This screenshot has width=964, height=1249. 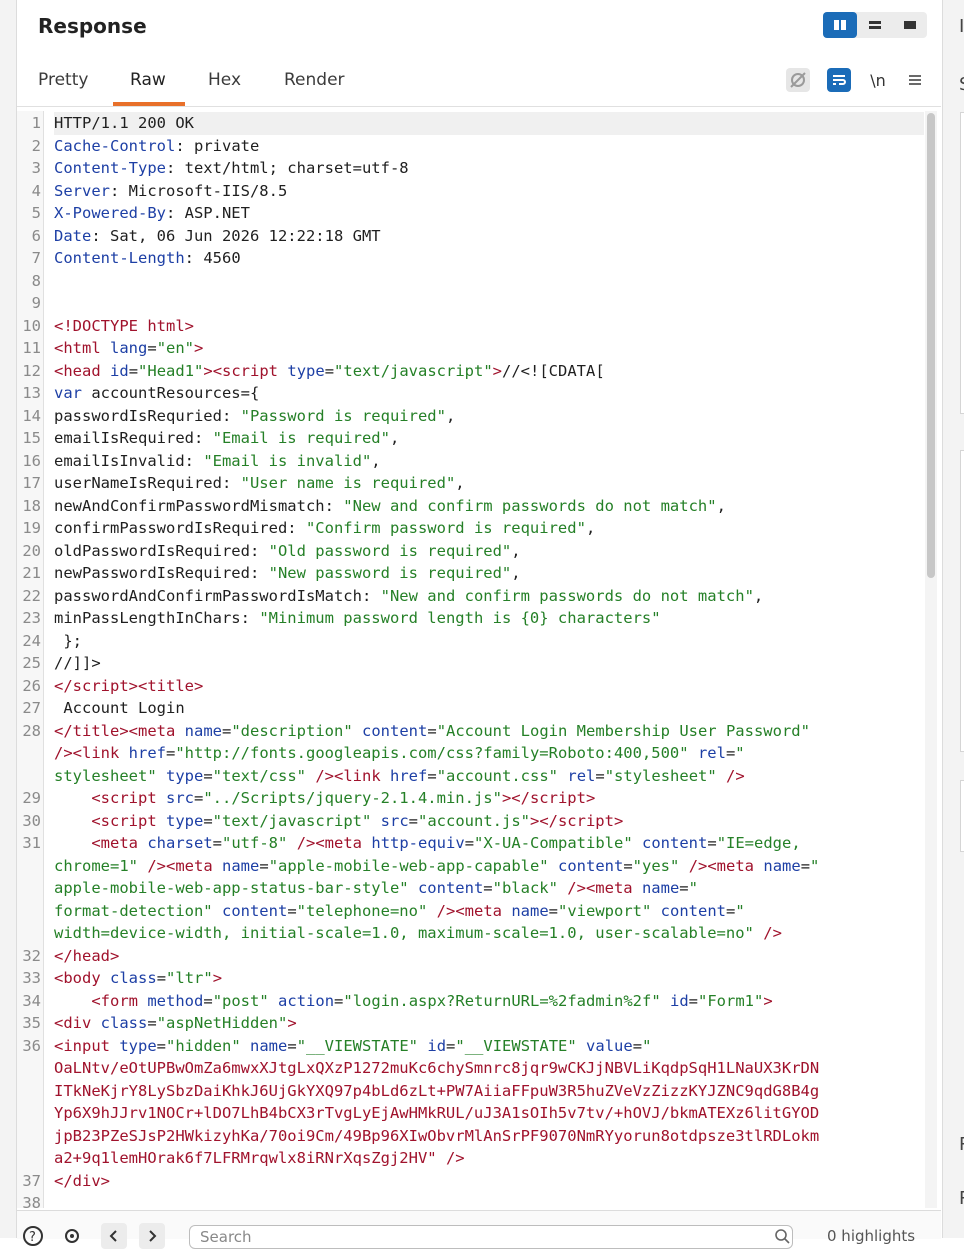 I want to click on code-line: //]]>, so click(x=77, y=663).